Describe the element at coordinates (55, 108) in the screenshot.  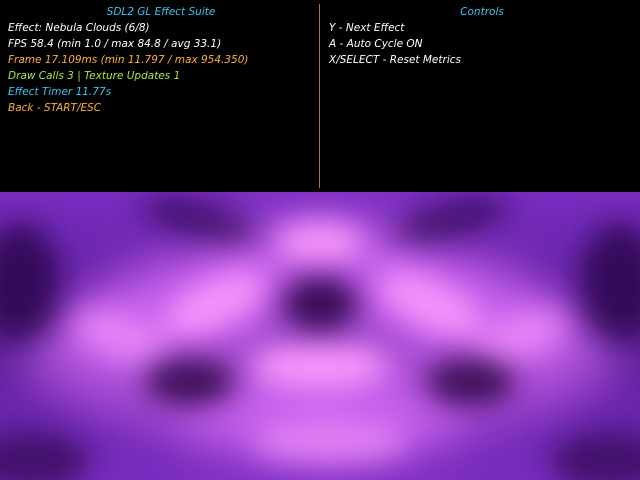
I see `back-hint-line: Back - START/ESC` at that location.